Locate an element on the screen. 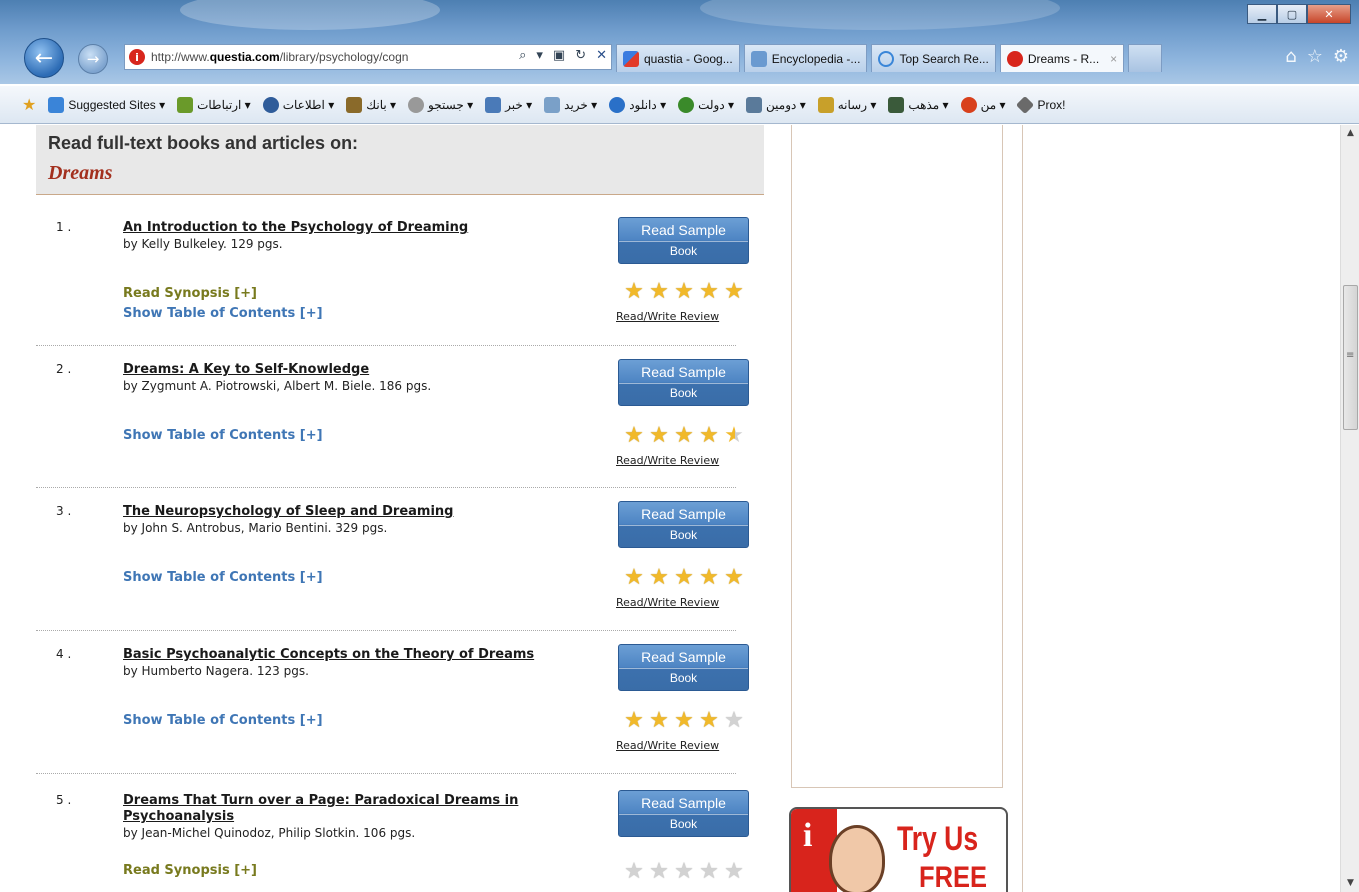 The height and width of the screenshot is (892, 1359). back-button: ← is located at coordinates (44, 58).